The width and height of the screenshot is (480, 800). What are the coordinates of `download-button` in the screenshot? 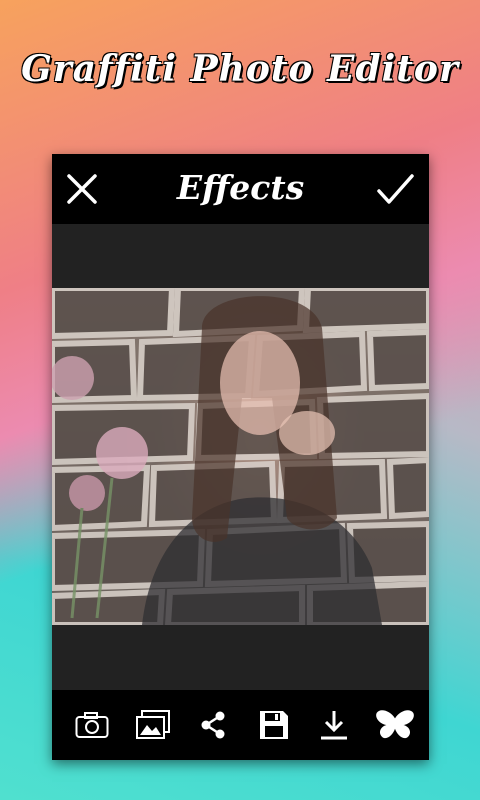 It's located at (334, 725).